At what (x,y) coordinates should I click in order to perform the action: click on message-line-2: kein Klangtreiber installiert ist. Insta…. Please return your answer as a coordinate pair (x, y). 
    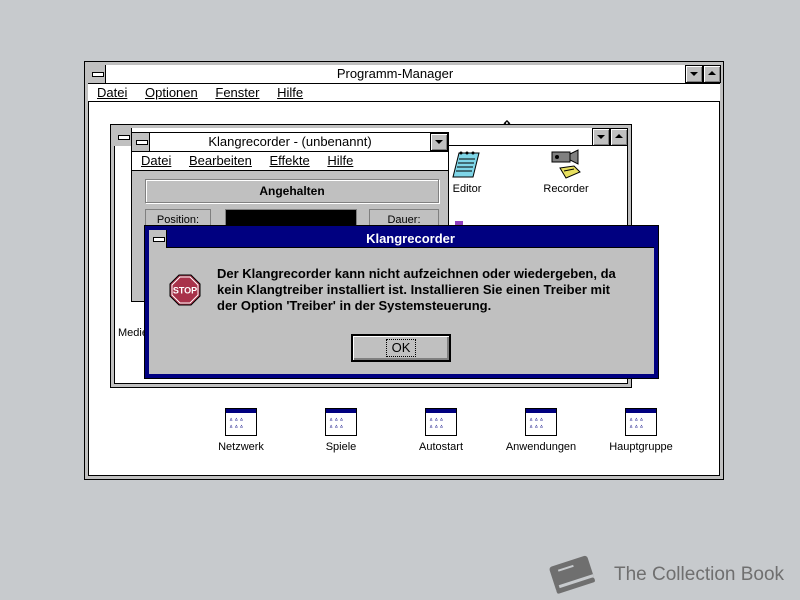
    Looking at the image, I should click on (414, 289).